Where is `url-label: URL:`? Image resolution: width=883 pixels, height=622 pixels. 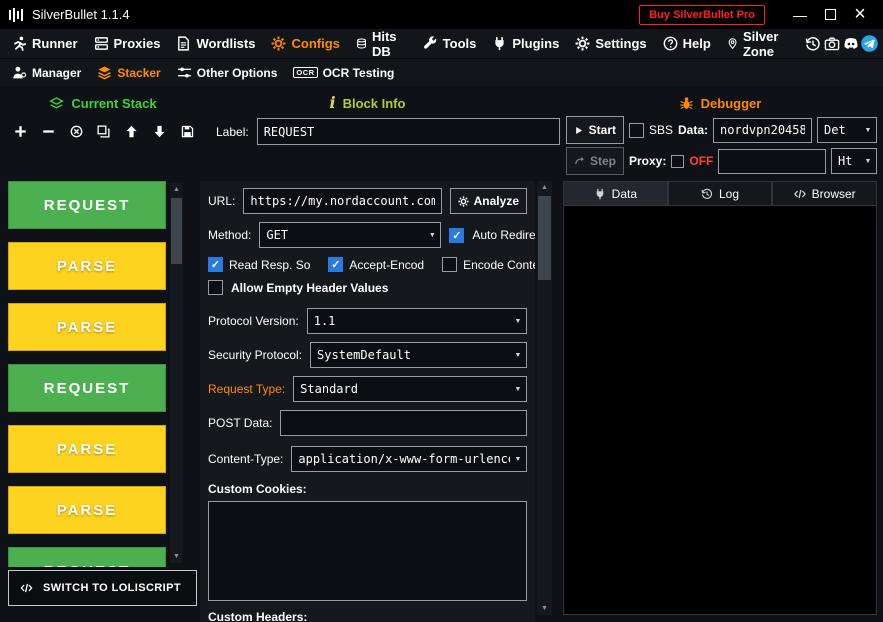 url-label: URL: is located at coordinates (222, 201).